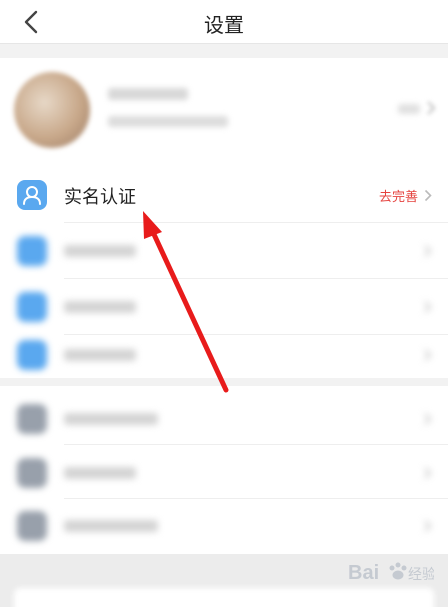 The image size is (448, 607). What do you see at coordinates (398, 195) in the screenshot?
I see `complete-info-link: 去完善` at bounding box center [398, 195].